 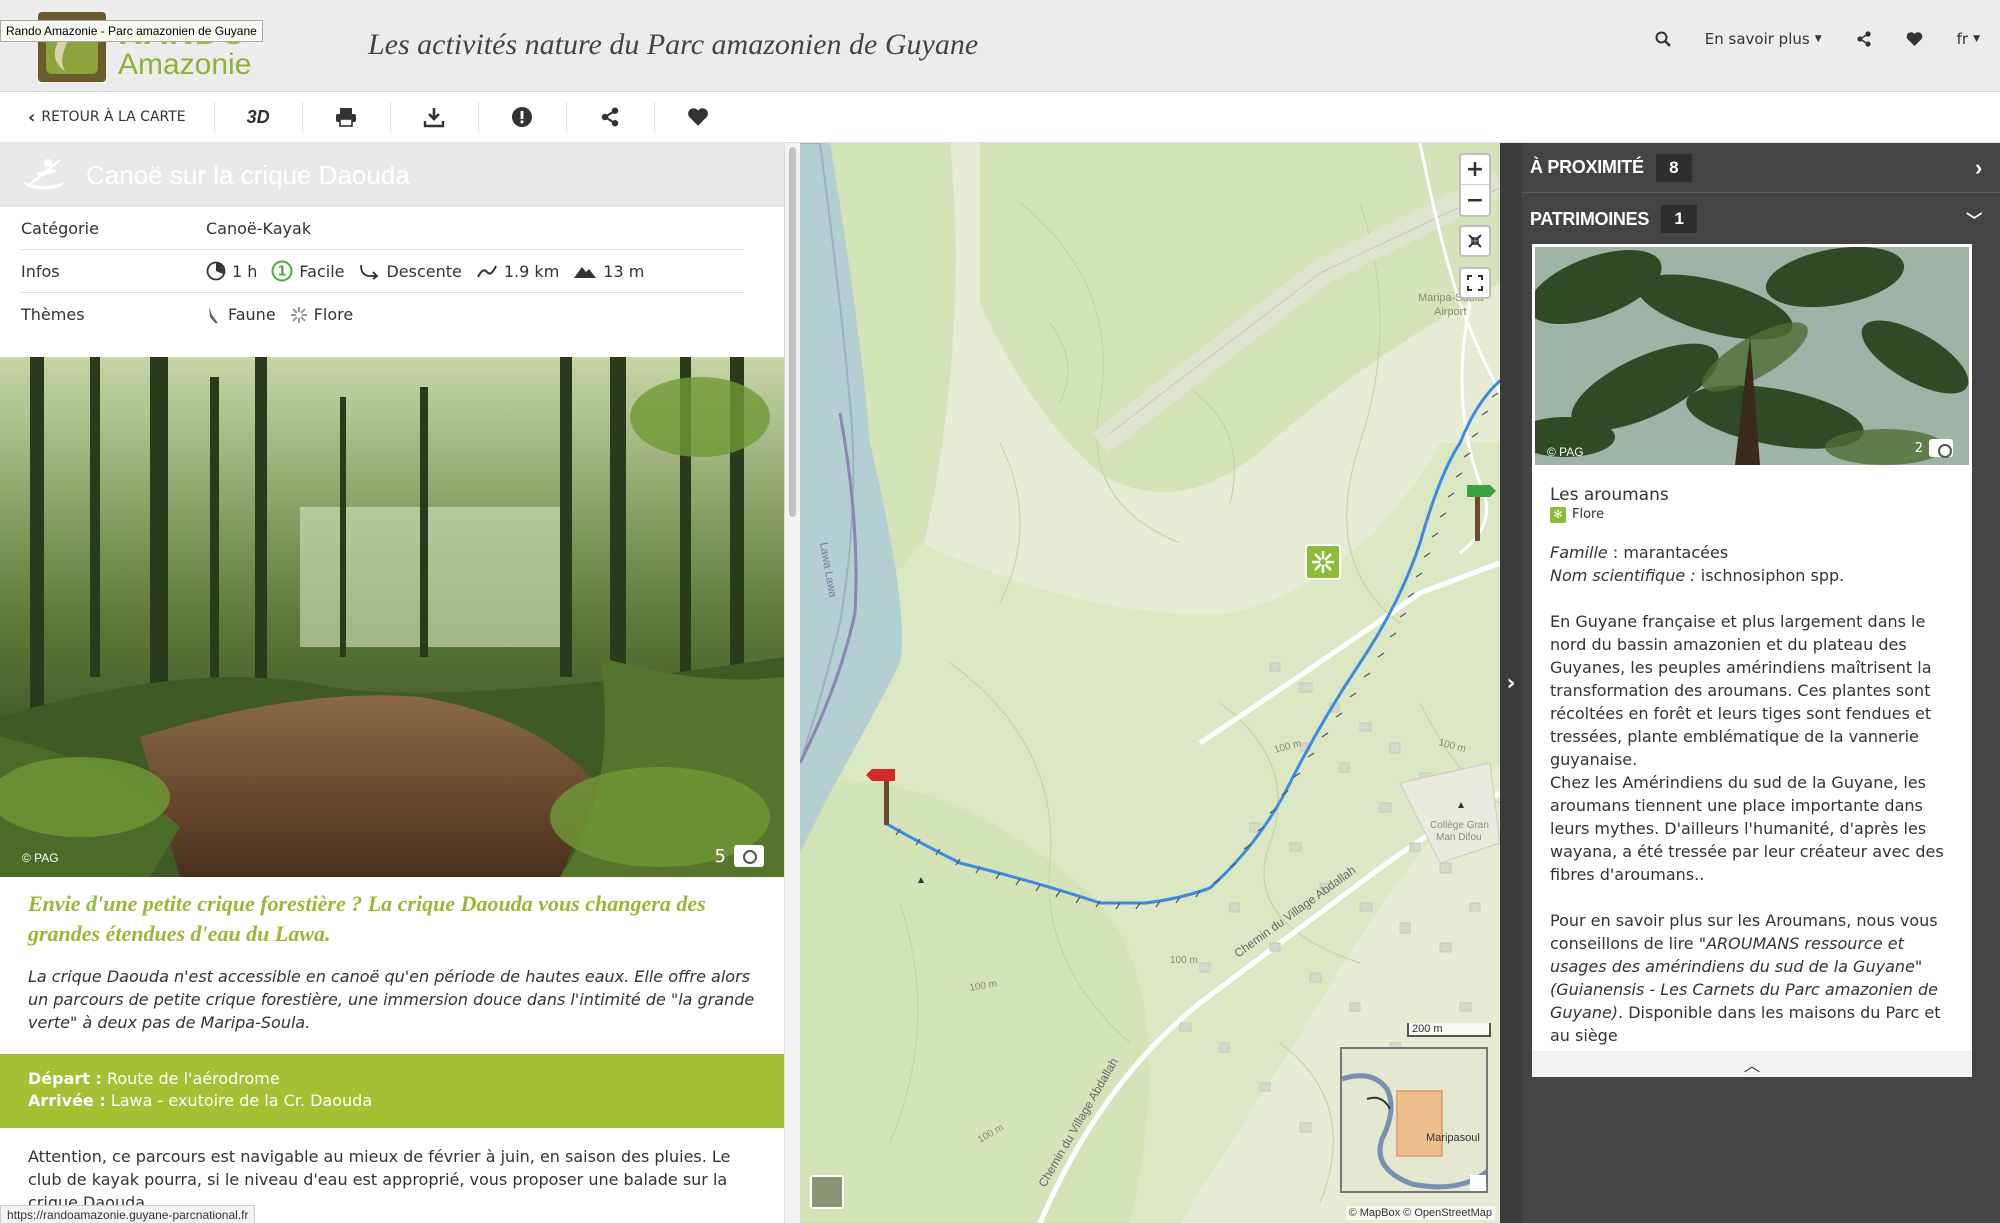 I want to click on card-collapse-button: ︿, so click(x=1752, y=1064).